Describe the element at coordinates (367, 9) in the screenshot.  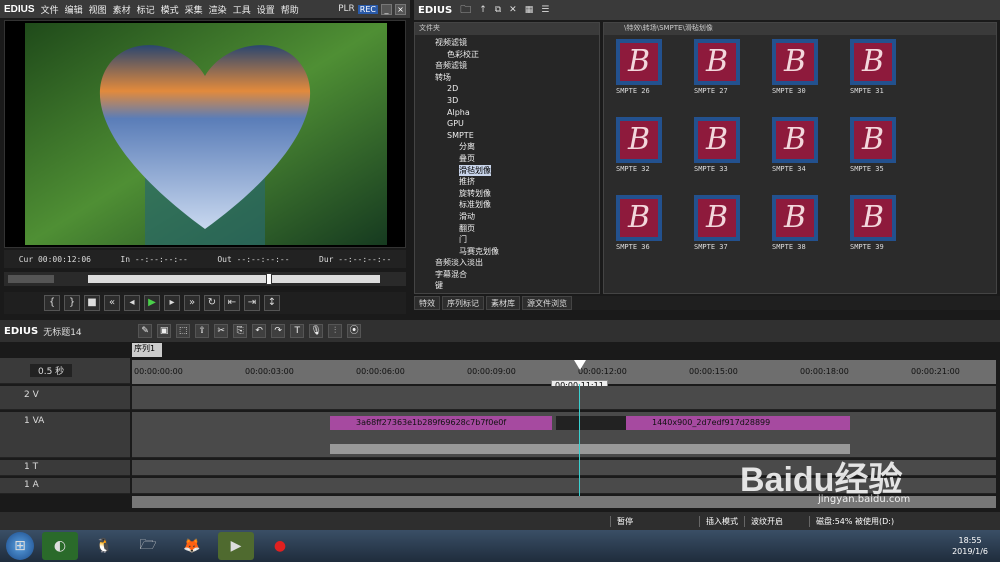
I see `rec-badge: REC` at that location.